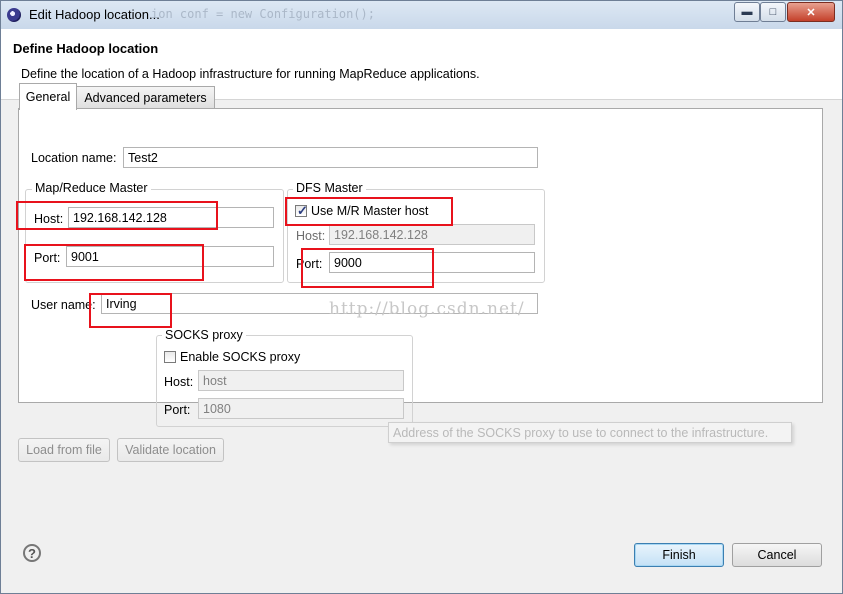 The image size is (843, 594). What do you see at coordinates (367, 268) in the screenshot?
I see `highlight-dfs-port` at bounding box center [367, 268].